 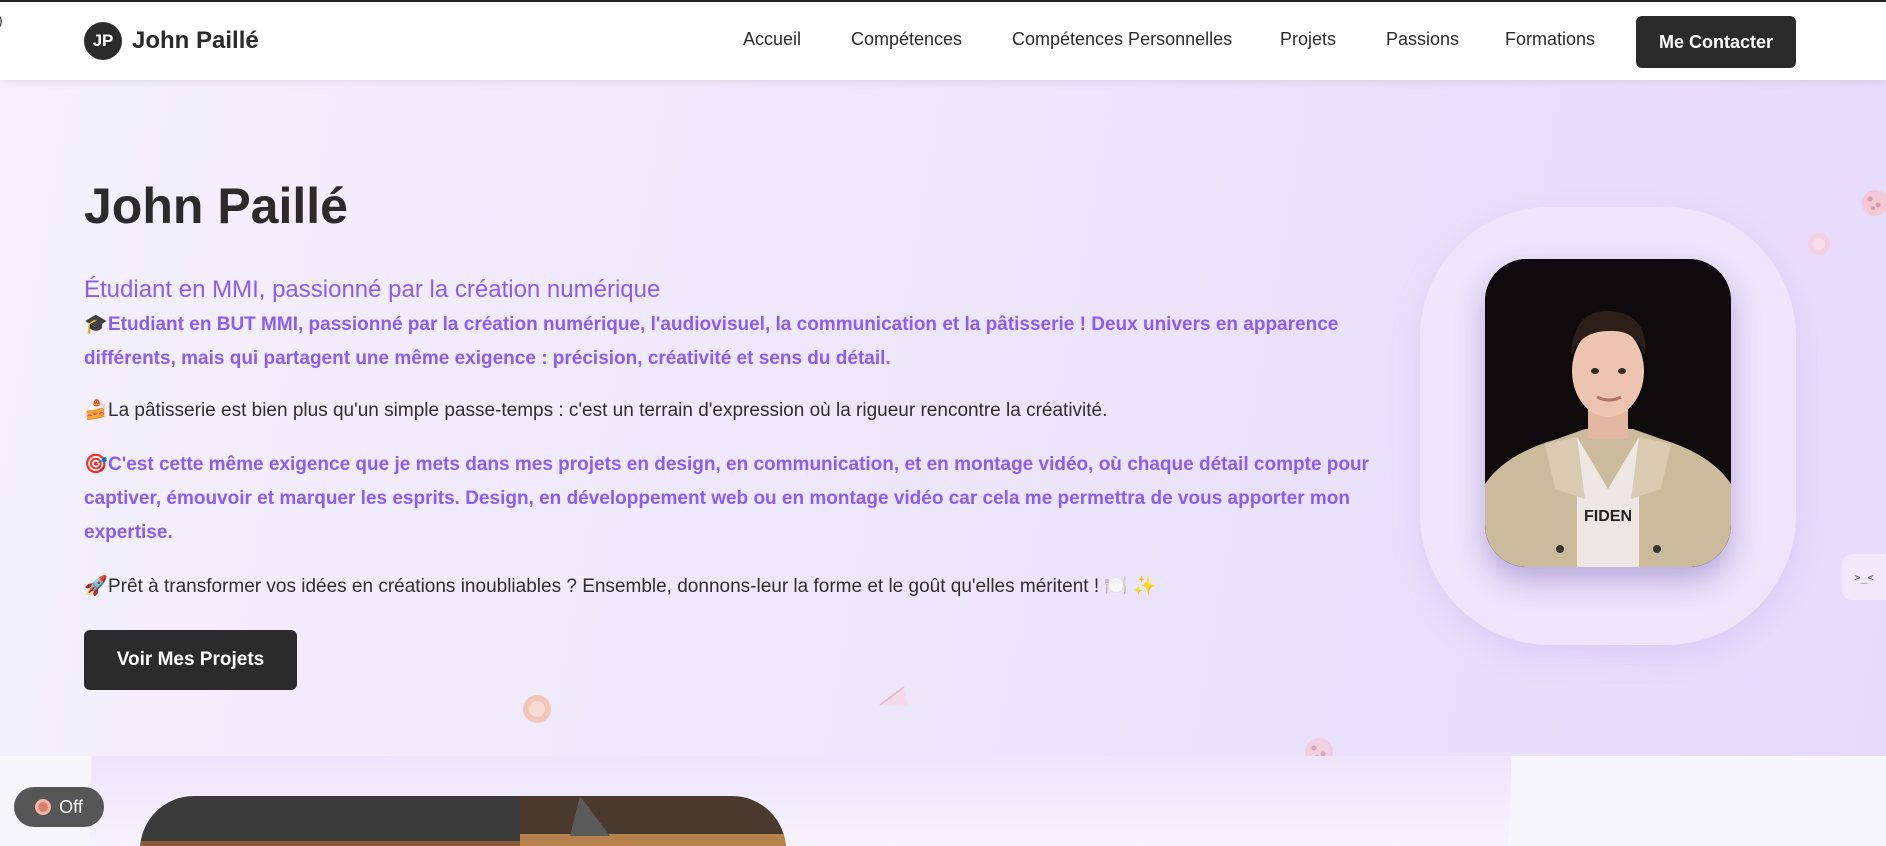 I want to click on cake-icon: 🍰, so click(x=96, y=410).